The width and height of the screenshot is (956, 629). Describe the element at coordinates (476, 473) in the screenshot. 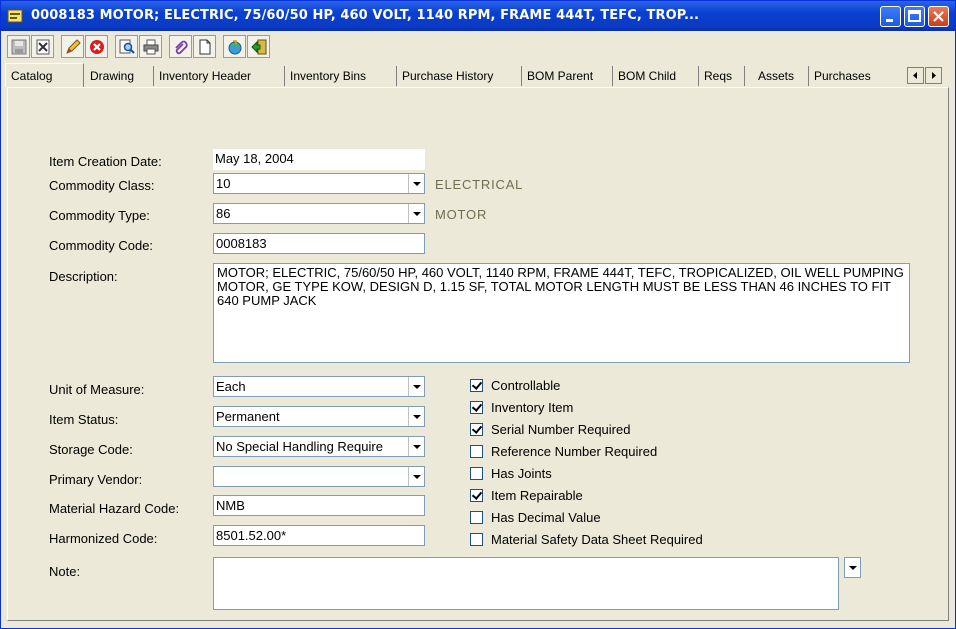

I see `checkbox-has-joints` at that location.